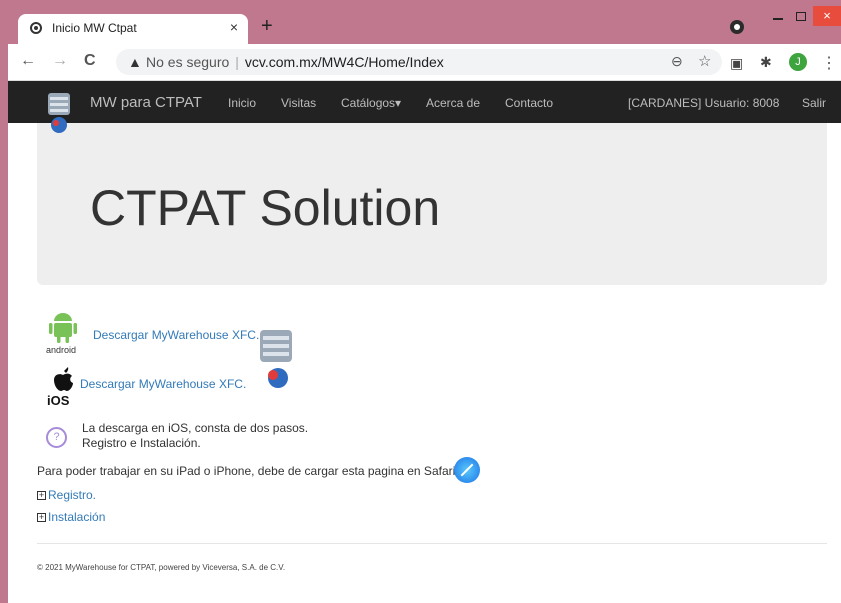 Image resolution: width=841 pixels, height=603 pixels. I want to click on download-ios-link: Descargar MyWarehouse XFC., so click(163, 384).